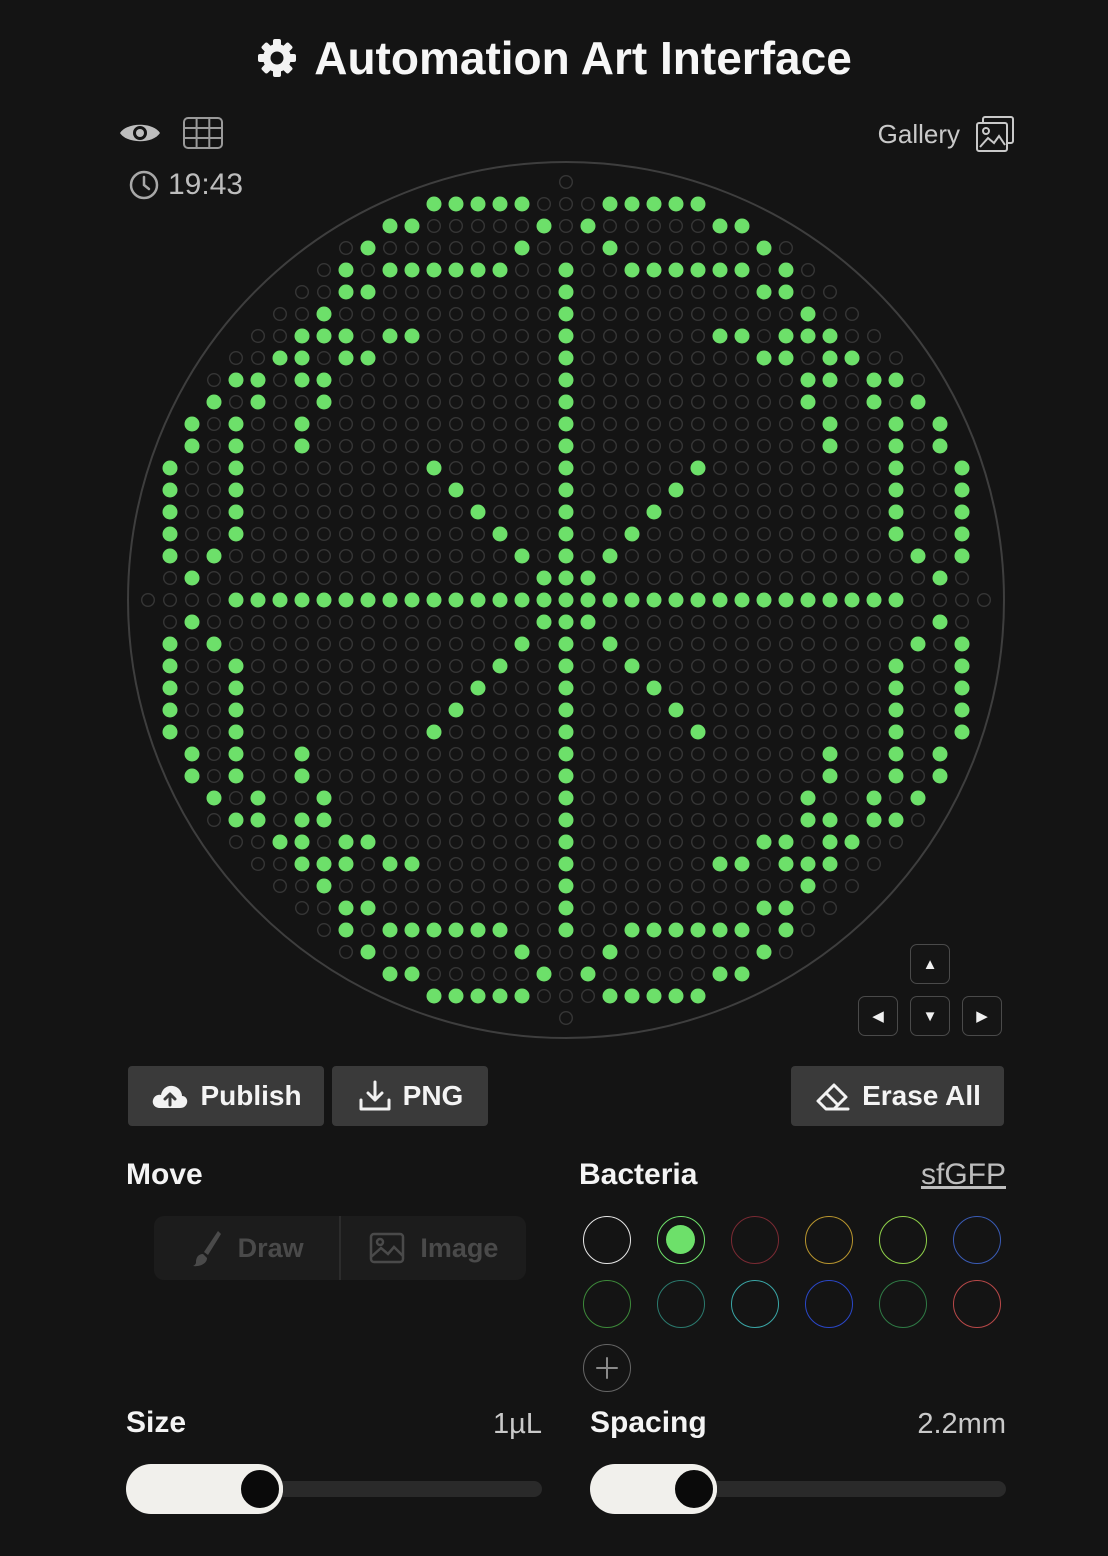  Describe the element at coordinates (607, 1368) in the screenshot. I see `add-strain-button` at that location.